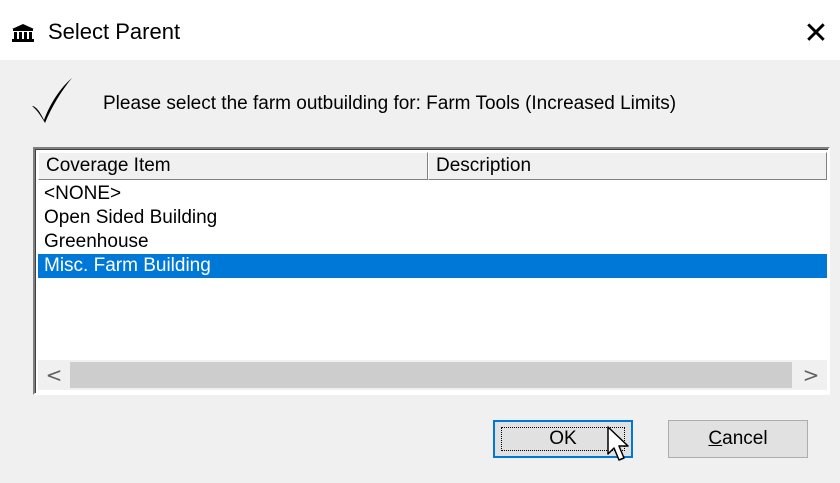  Describe the element at coordinates (745, 438) in the screenshot. I see `cancel-button-label: ancel` at that location.